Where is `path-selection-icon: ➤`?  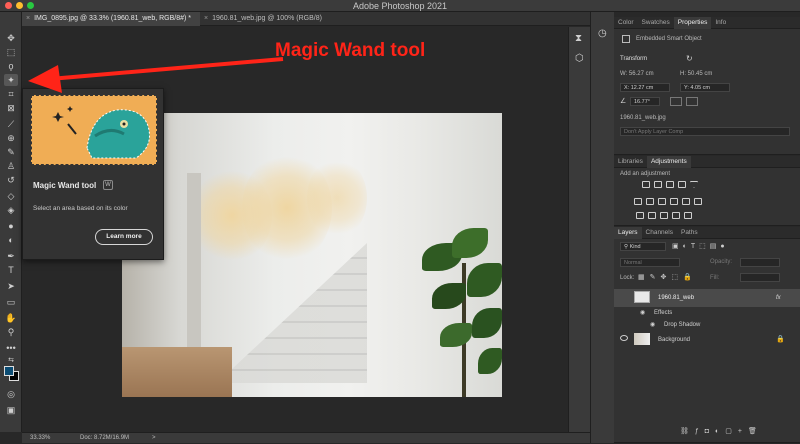
path-selection-icon: ➤ is located at coordinates (11, 286).